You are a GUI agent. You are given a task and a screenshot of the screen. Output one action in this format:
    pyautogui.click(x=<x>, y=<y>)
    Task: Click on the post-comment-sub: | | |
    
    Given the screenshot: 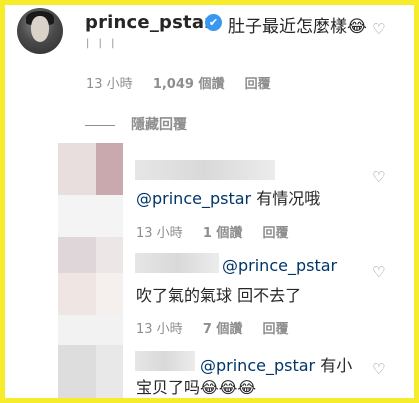 What is the action you would take?
    pyautogui.click(x=102, y=43)
    